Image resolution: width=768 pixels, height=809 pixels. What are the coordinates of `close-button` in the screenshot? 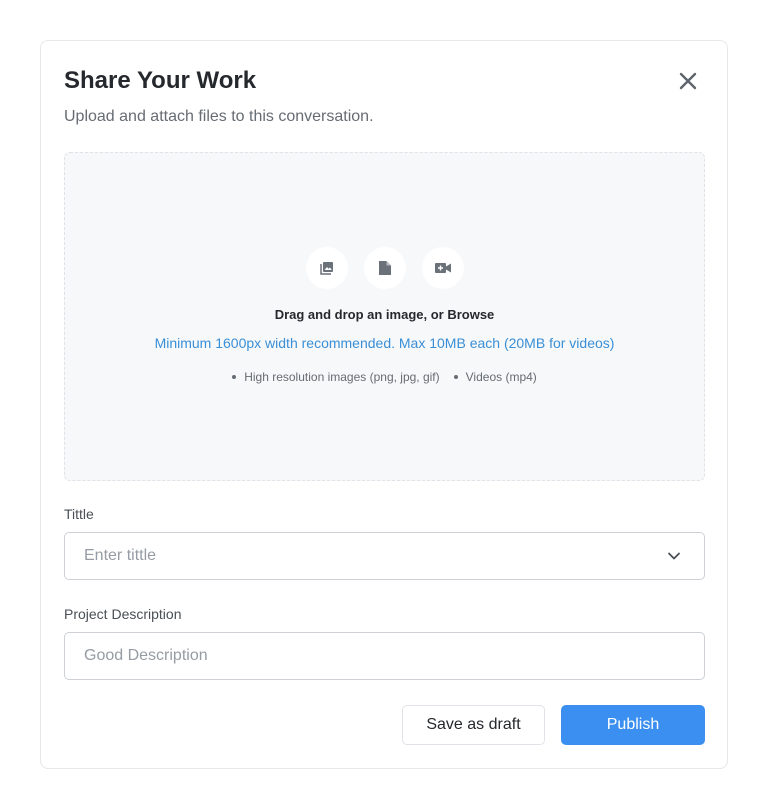 It's located at (688, 81).